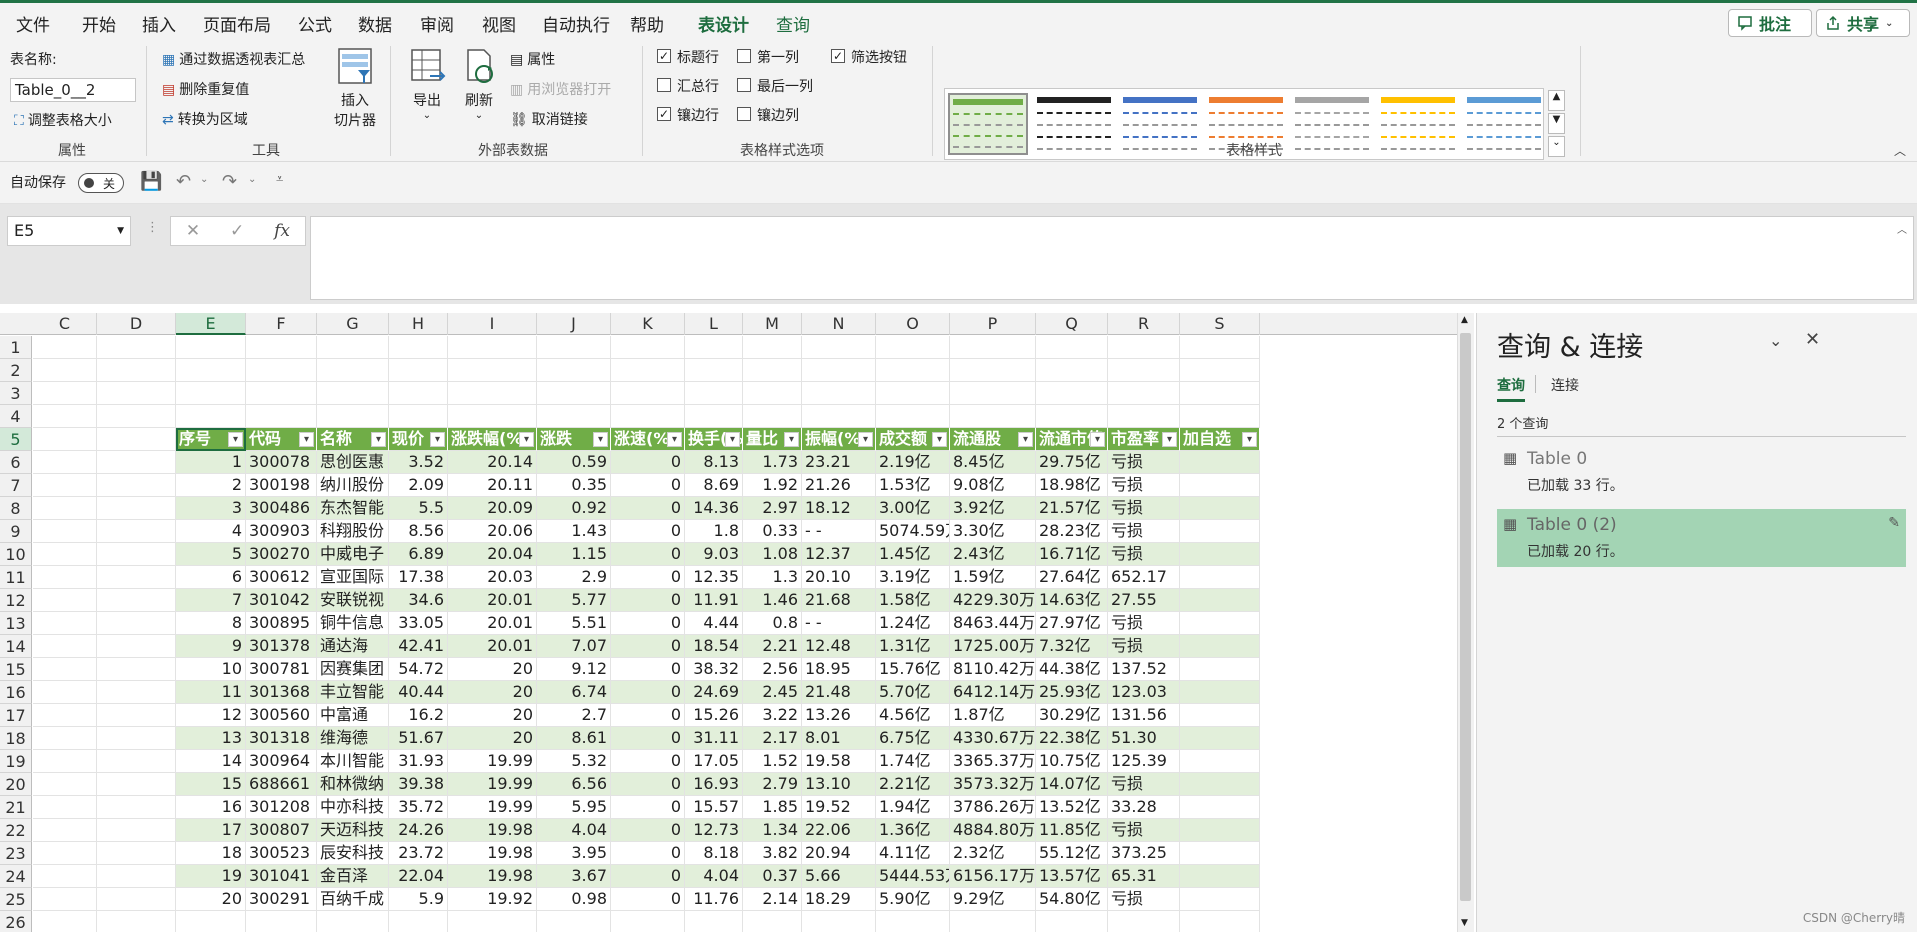 The width and height of the screenshot is (1917, 932). What do you see at coordinates (1144, 439) in the screenshot?
I see `table-header-cell: 市盈率 ▾` at bounding box center [1144, 439].